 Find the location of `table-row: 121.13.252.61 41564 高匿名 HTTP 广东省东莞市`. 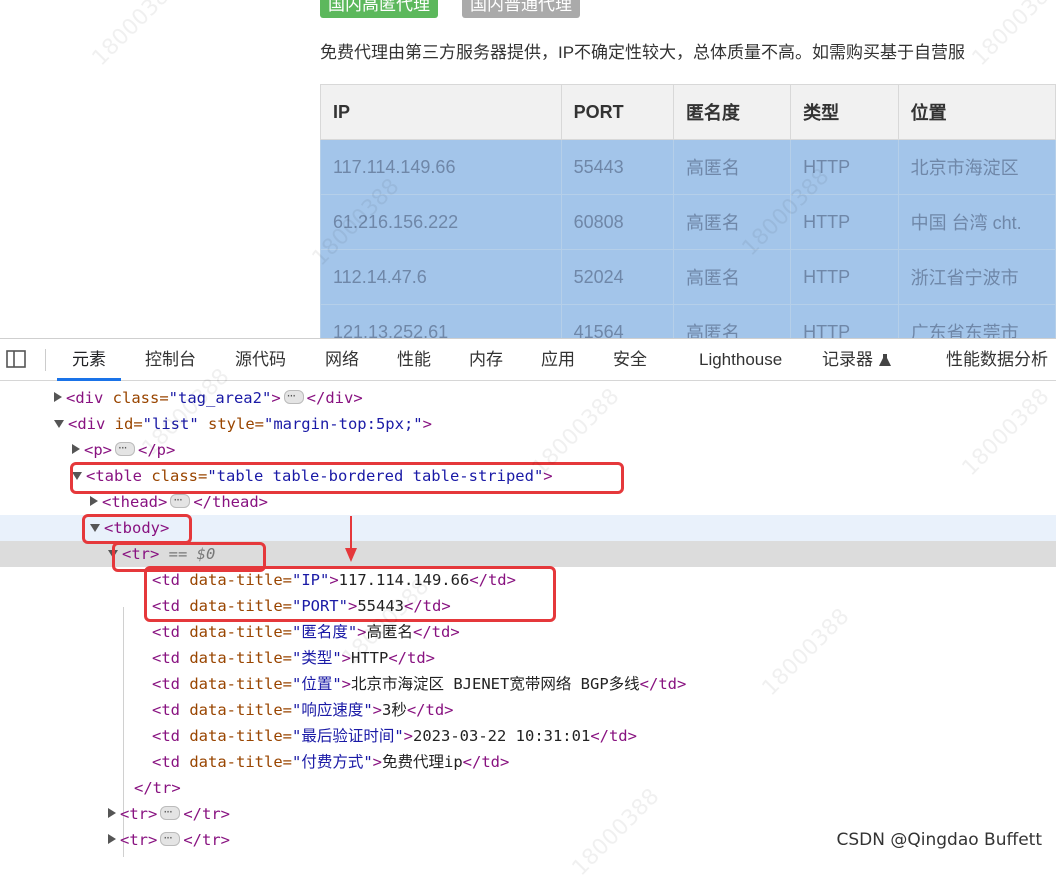

table-row: 121.13.252.61 41564 高匿名 HTTP 广东省东莞市 is located at coordinates (688, 321).